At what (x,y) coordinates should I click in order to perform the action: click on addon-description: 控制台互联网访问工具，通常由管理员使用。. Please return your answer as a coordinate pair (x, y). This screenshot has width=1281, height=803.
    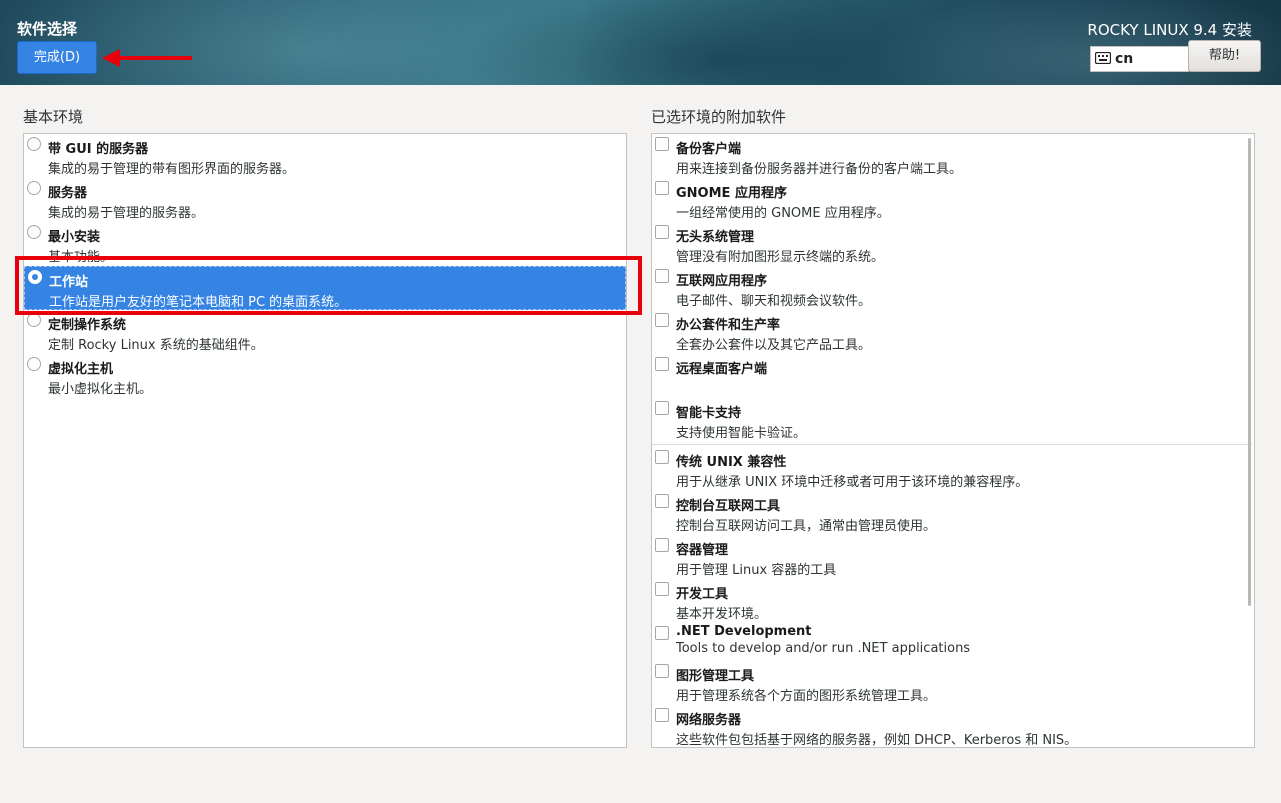
    Looking at the image, I should click on (806, 526).